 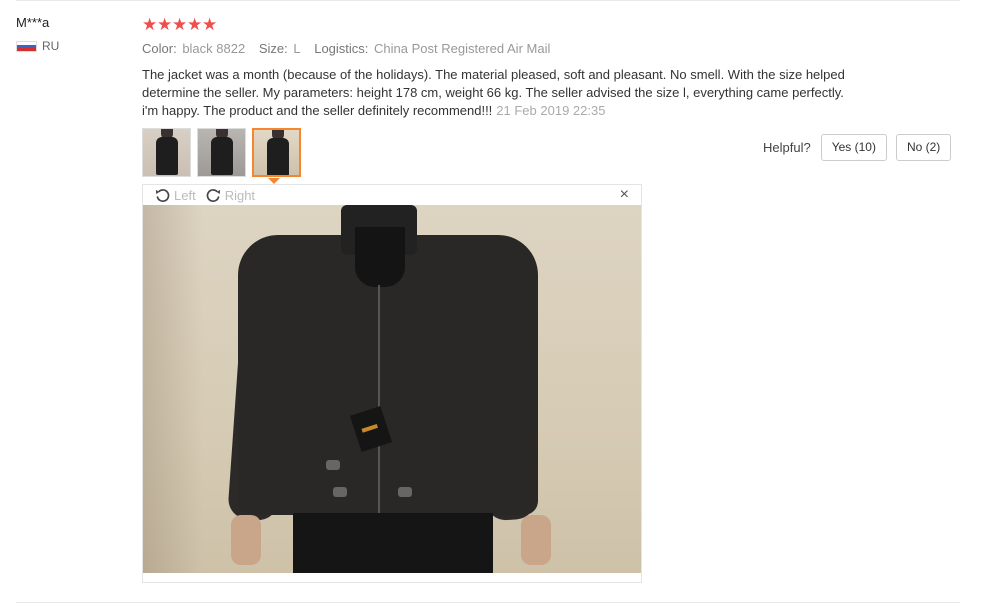 I want to click on color-info: Color: black 8822, so click(x=194, y=48).